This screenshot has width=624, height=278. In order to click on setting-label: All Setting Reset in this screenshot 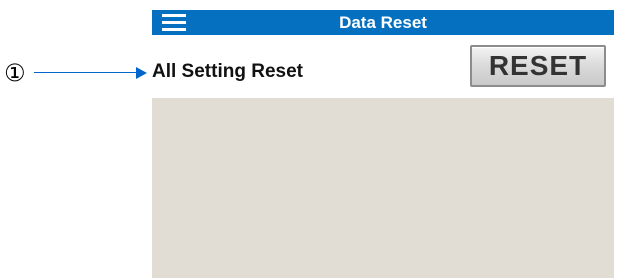, I will do `click(227, 71)`.